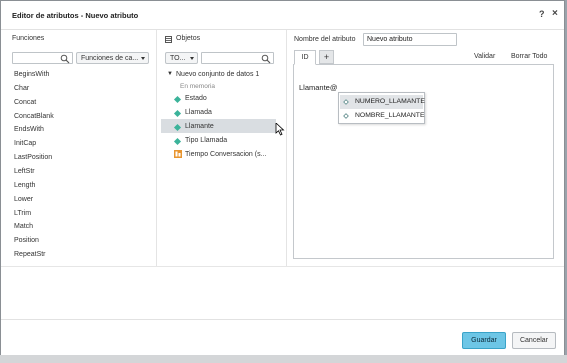 This screenshot has width=567, height=363. Describe the element at coordinates (305, 57) in the screenshot. I see `tab-id: ID` at that location.